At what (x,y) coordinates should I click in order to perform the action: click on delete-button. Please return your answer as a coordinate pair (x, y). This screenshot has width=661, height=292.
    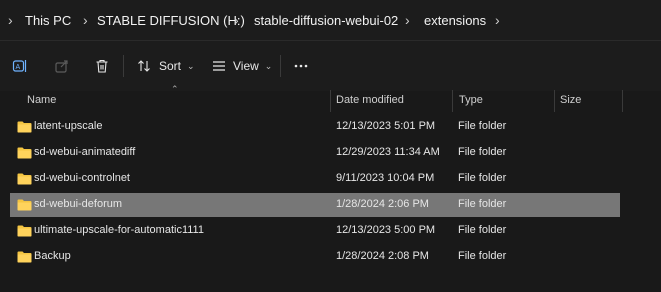
    Looking at the image, I should click on (102, 66).